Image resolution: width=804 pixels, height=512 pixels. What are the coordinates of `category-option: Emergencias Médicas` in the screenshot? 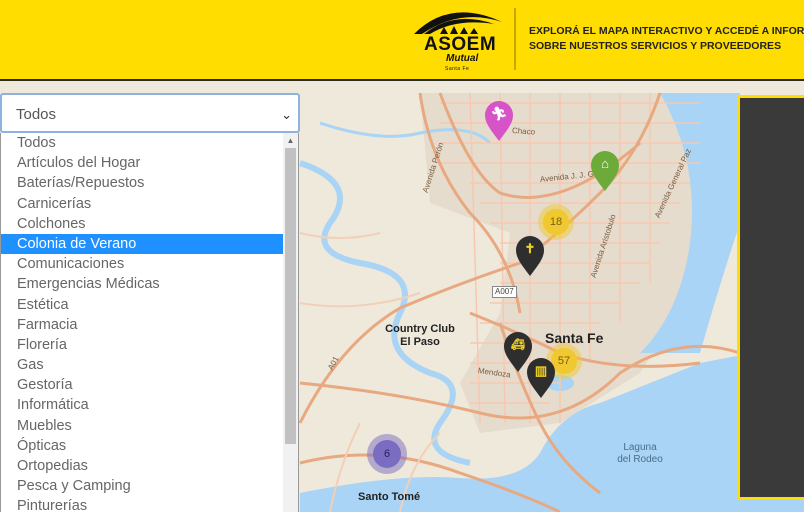 It's located at (142, 284).